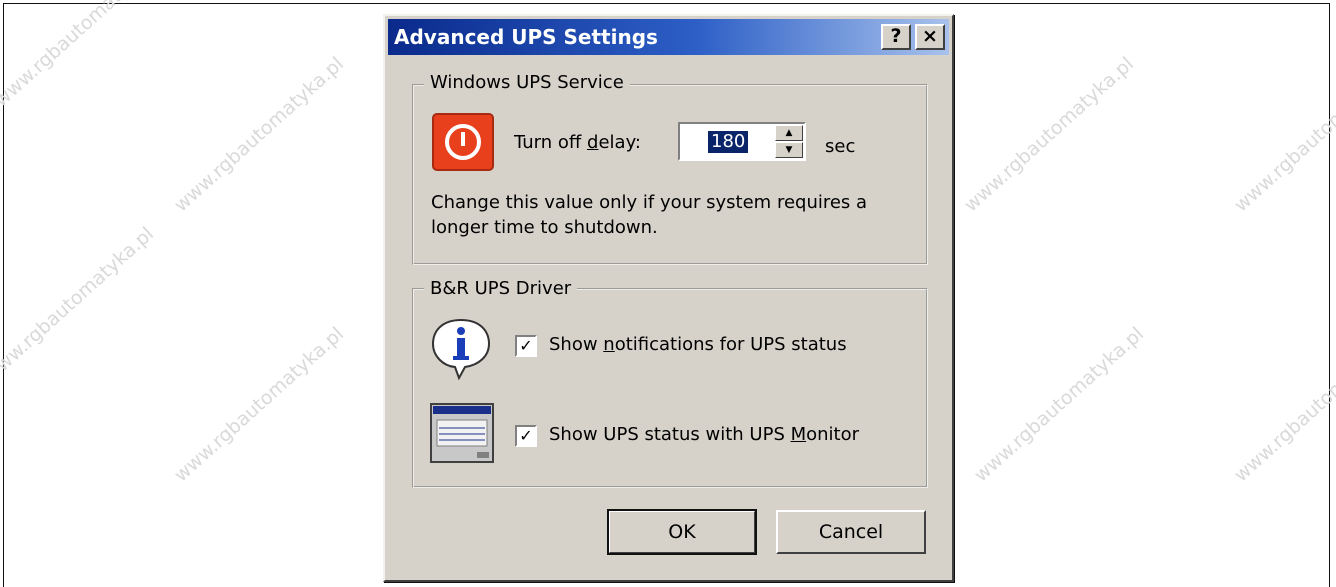 The image size is (1336, 587). Describe the element at coordinates (463, 142) in the screenshot. I see `power-icon` at that location.